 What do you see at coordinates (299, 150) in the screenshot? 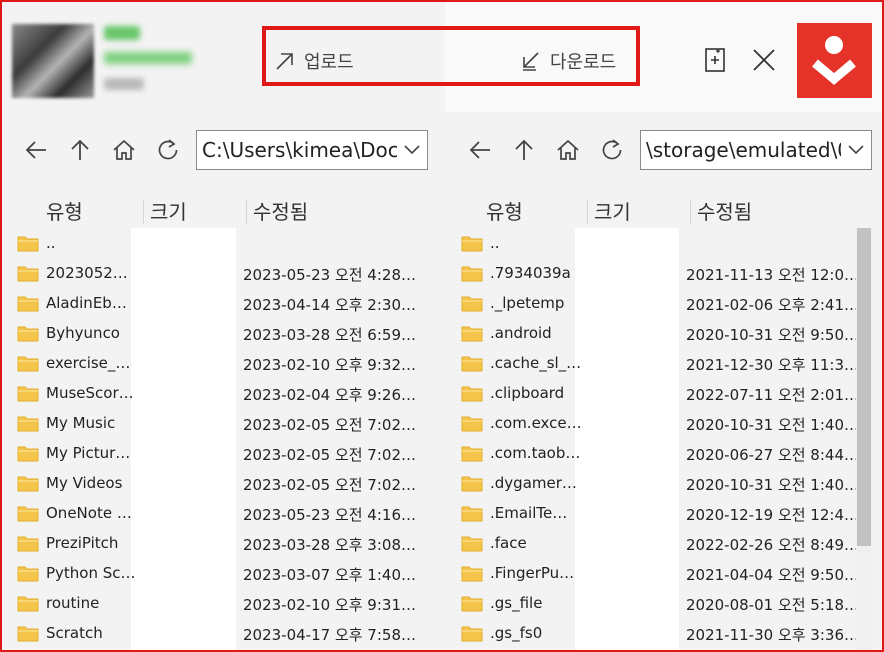
I see `left-path-text: C:\Users\kimea\Docu` at bounding box center [299, 150].